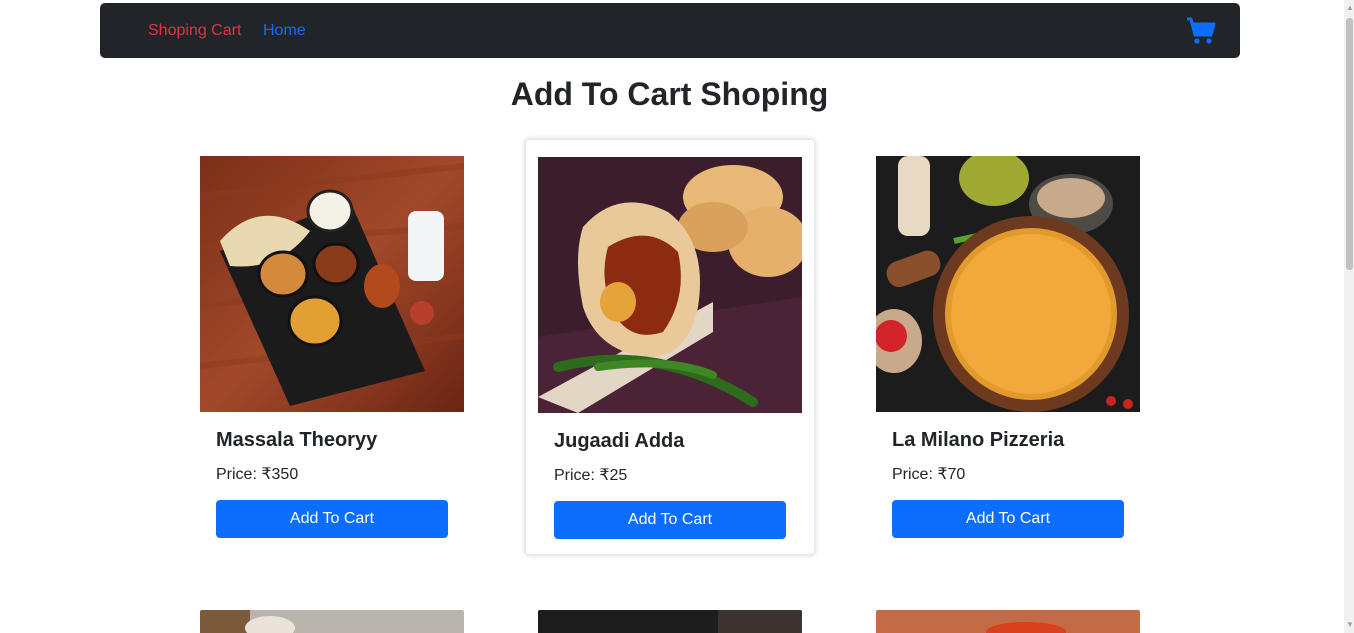 The width and height of the screenshot is (1354, 633). I want to click on product-card: Massala Theoryy Price: ₹350 Add To Cart, so click(333, 347).